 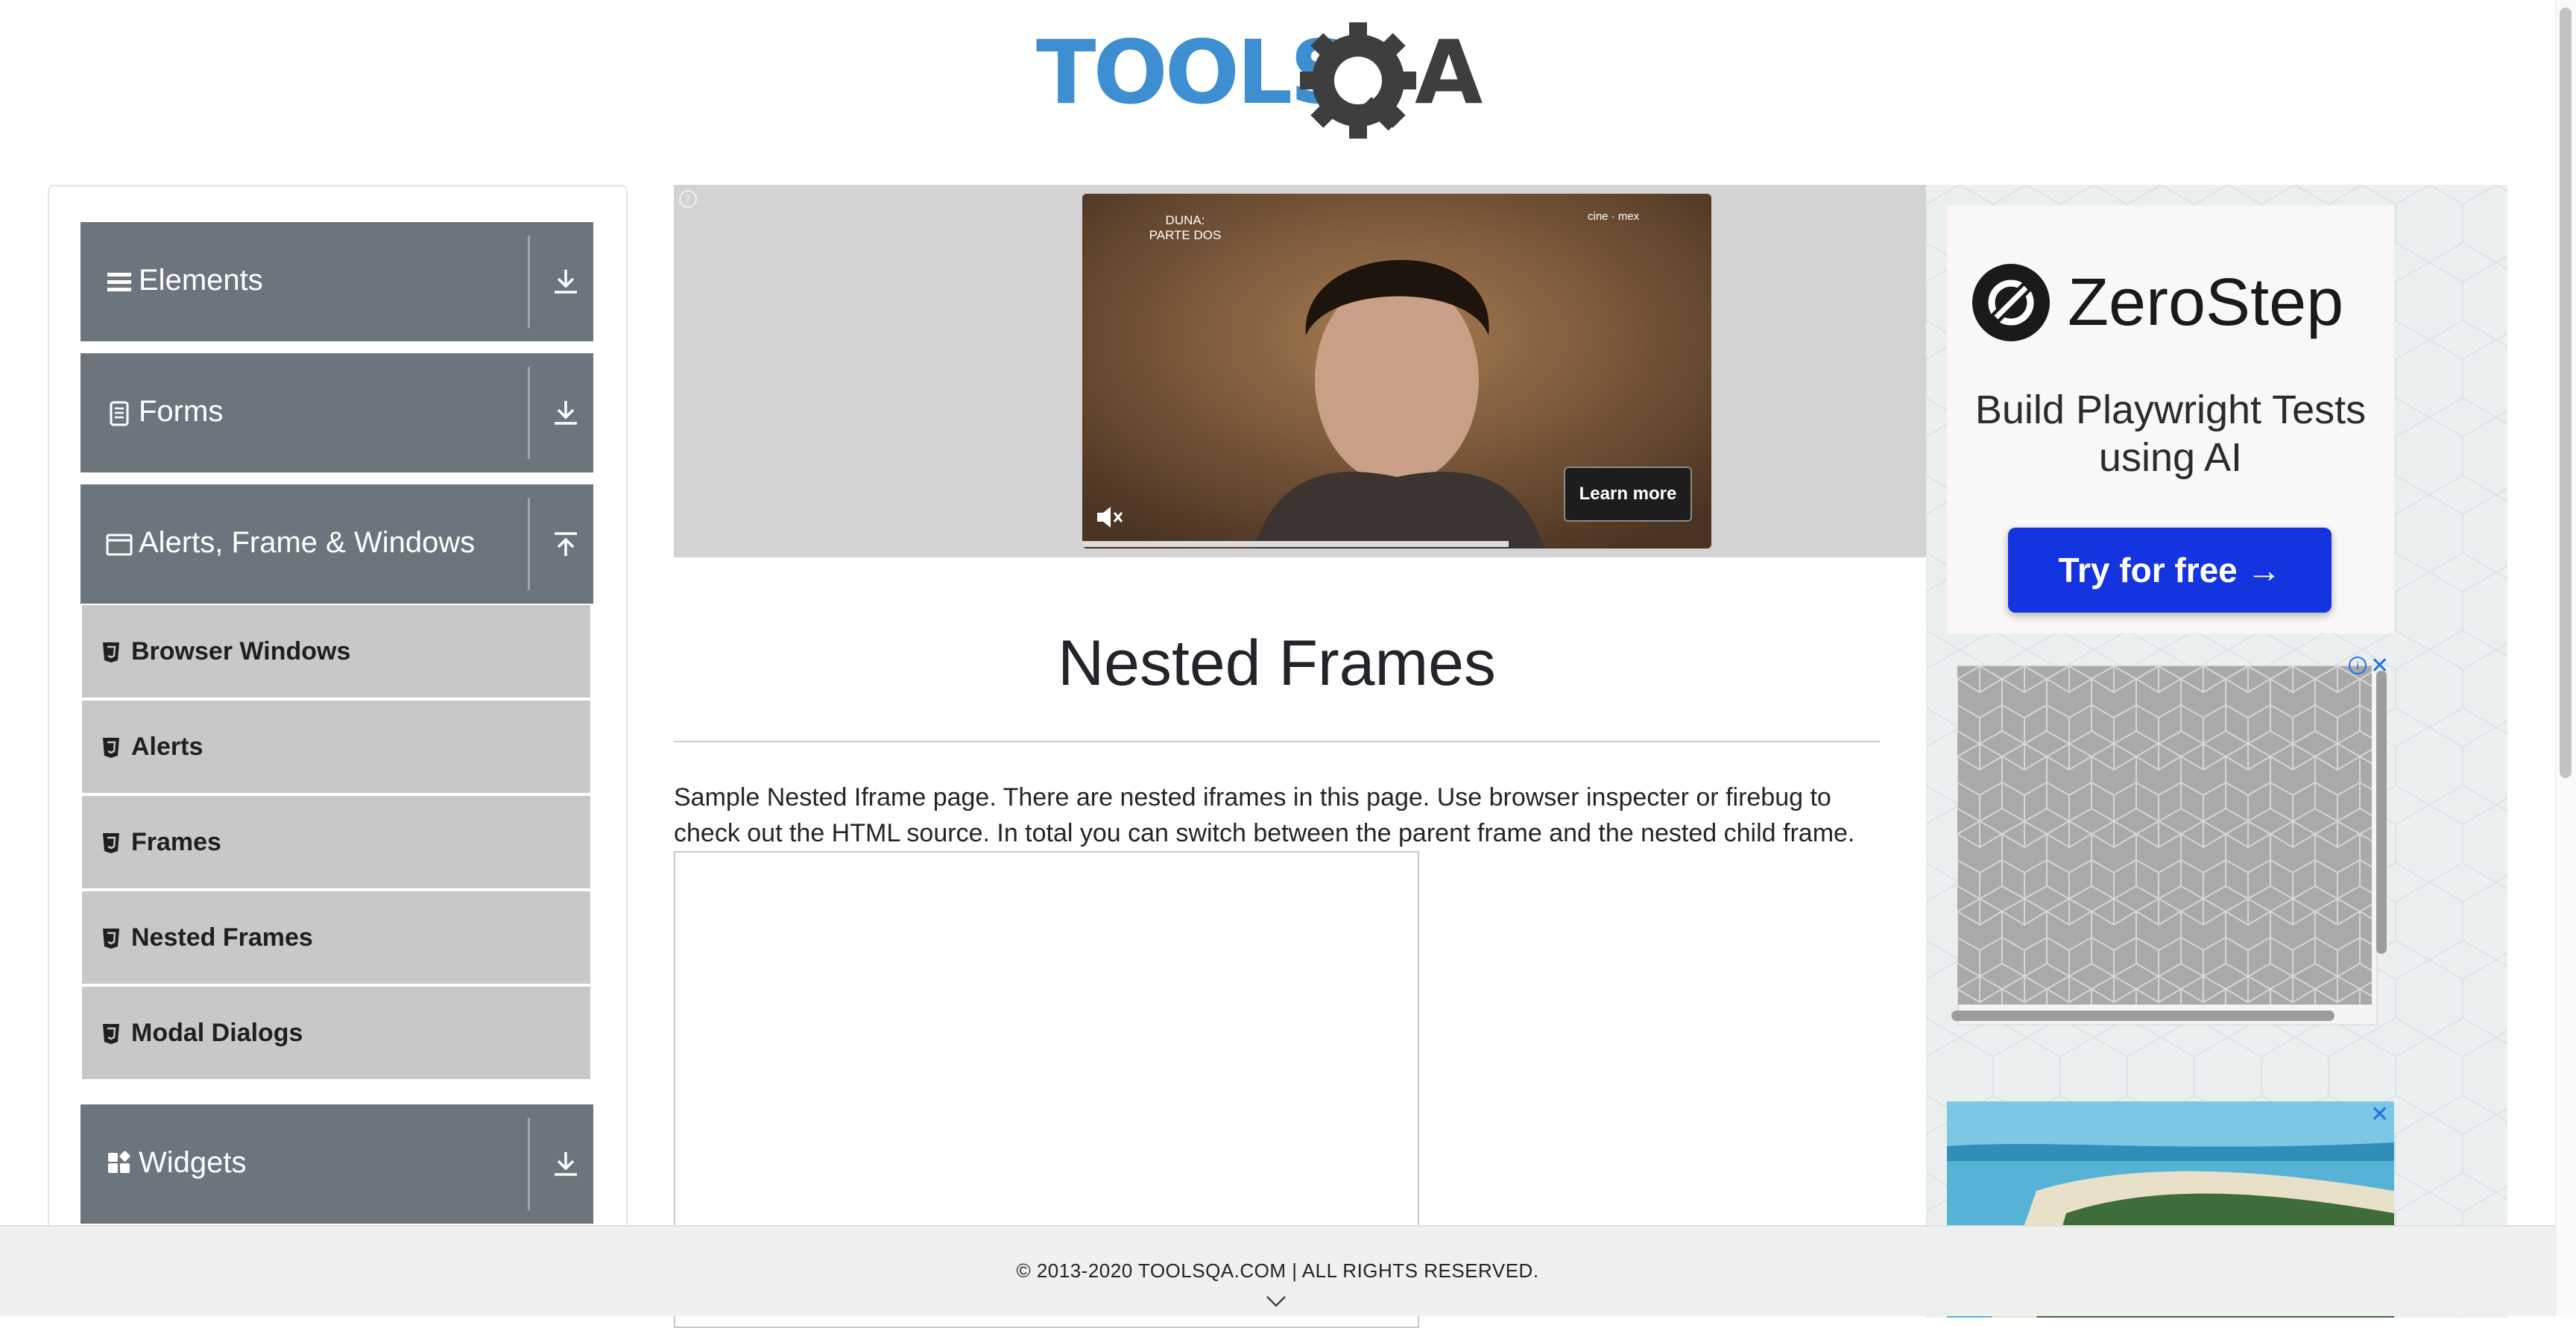 What do you see at coordinates (176, 842) in the screenshot?
I see `sidebar-item-label: Frames` at bounding box center [176, 842].